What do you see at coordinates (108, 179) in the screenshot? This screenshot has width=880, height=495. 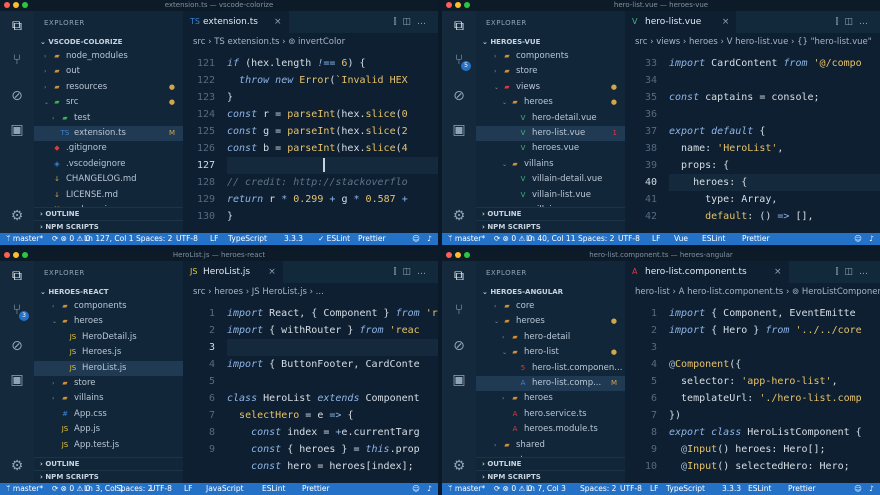 I see `file-tree-item: ↓ CHANGELOG.md` at bounding box center [108, 179].